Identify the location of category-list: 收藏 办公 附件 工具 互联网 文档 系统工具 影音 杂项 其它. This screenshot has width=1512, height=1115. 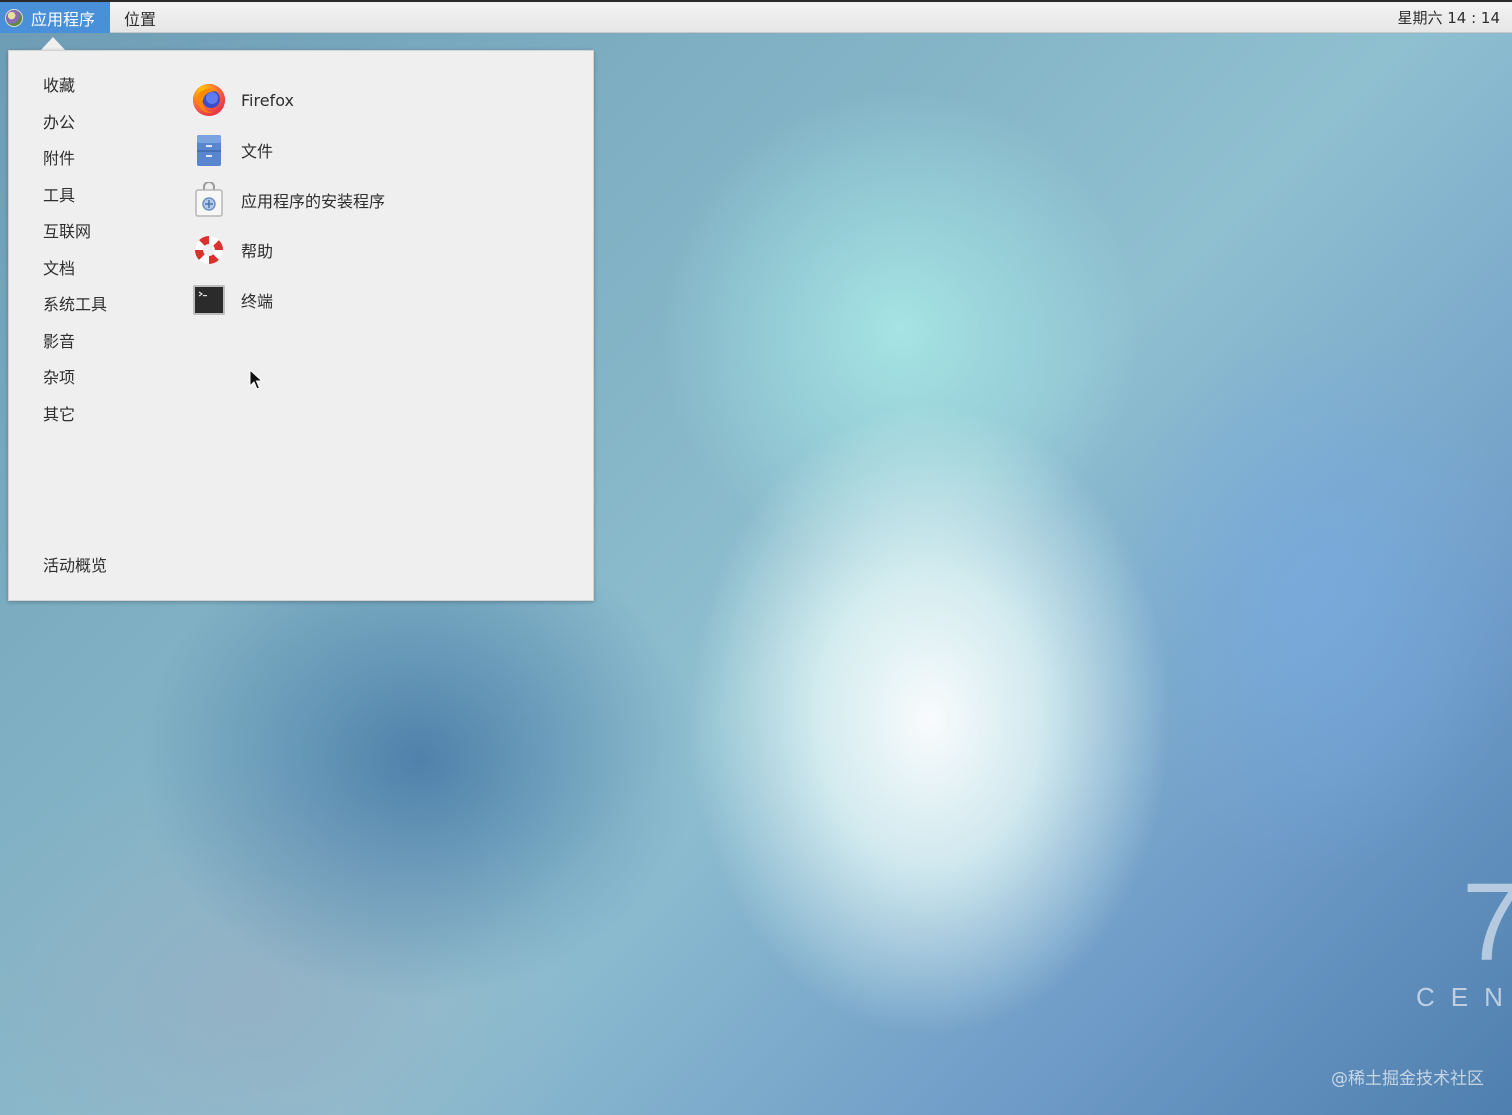
(75, 255).